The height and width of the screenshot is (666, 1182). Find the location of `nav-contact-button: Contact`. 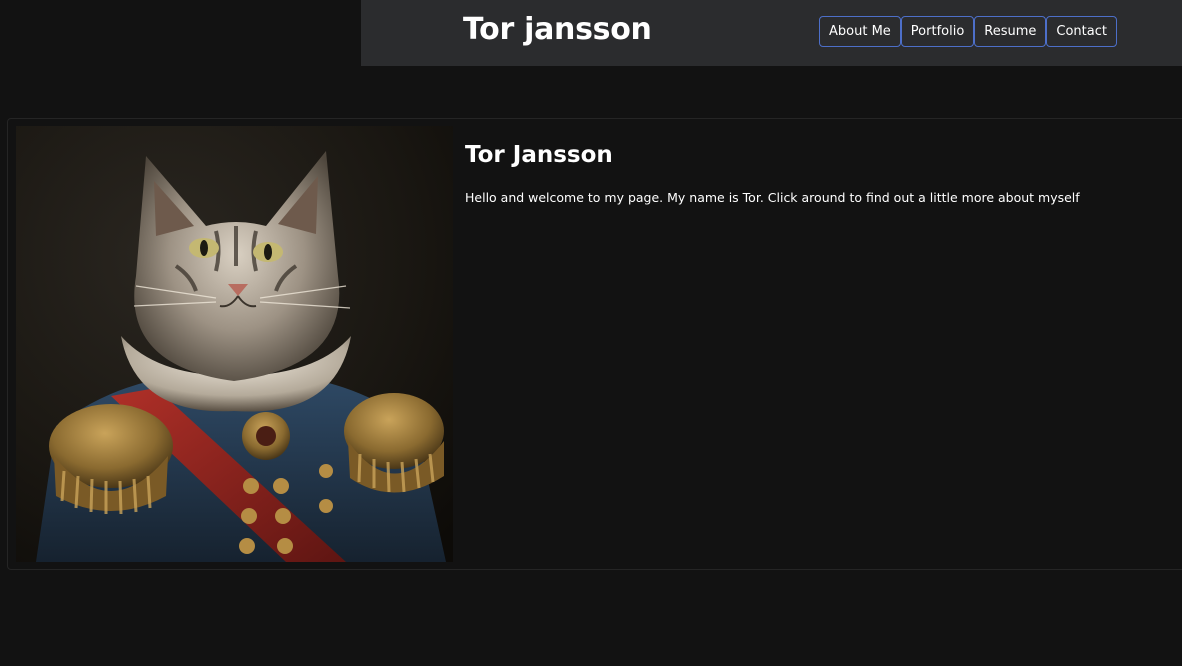

nav-contact-button: Contact is located at coordinates (1081, 31).